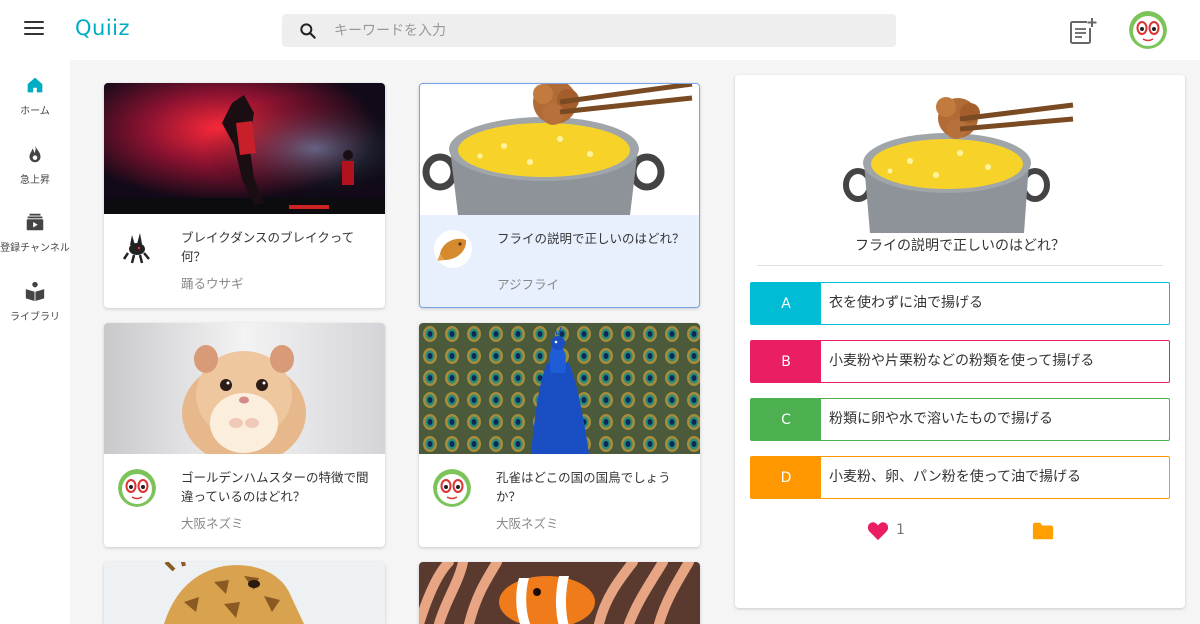 The width and height of the screenshot is (1200, 624). I want to click on menu-icon, so click(34, 30).